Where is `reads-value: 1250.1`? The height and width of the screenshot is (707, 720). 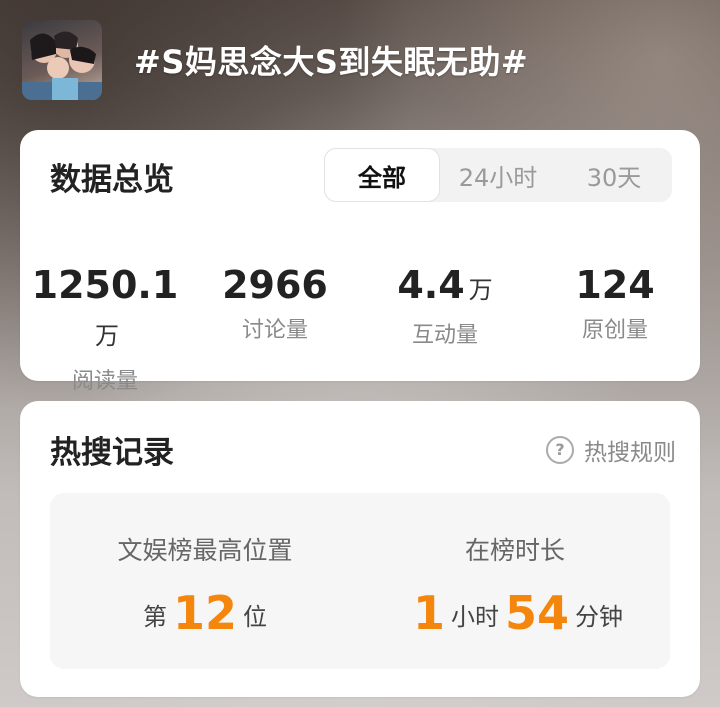 reads-value: 1250.1 is located at coordinates (105, 285).